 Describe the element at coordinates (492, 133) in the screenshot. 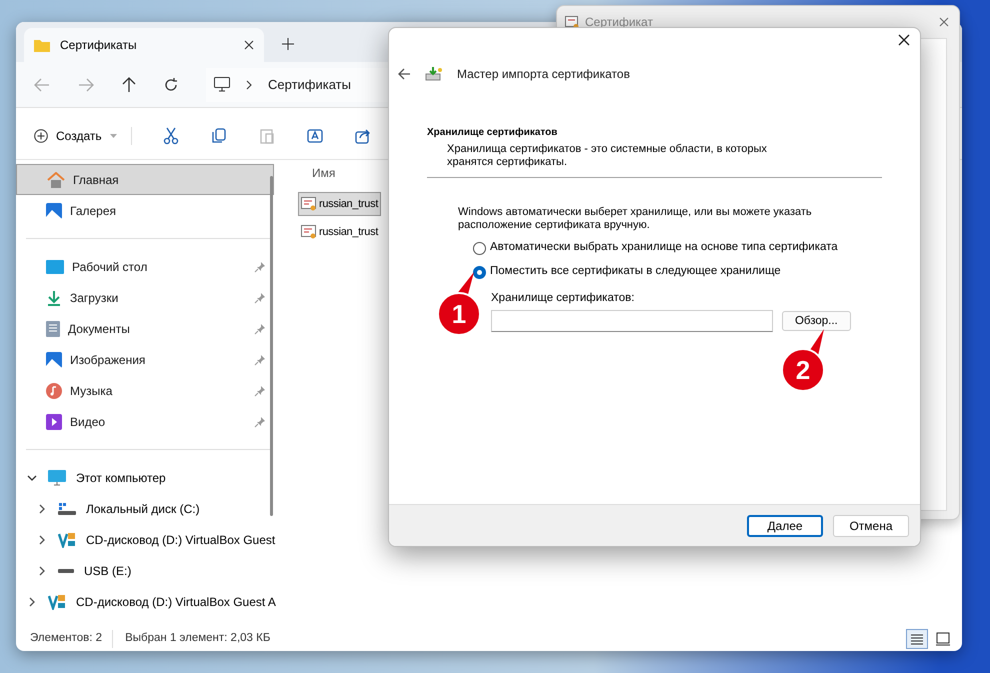

I see `section-title: Хранилище сертификатов` at that location.